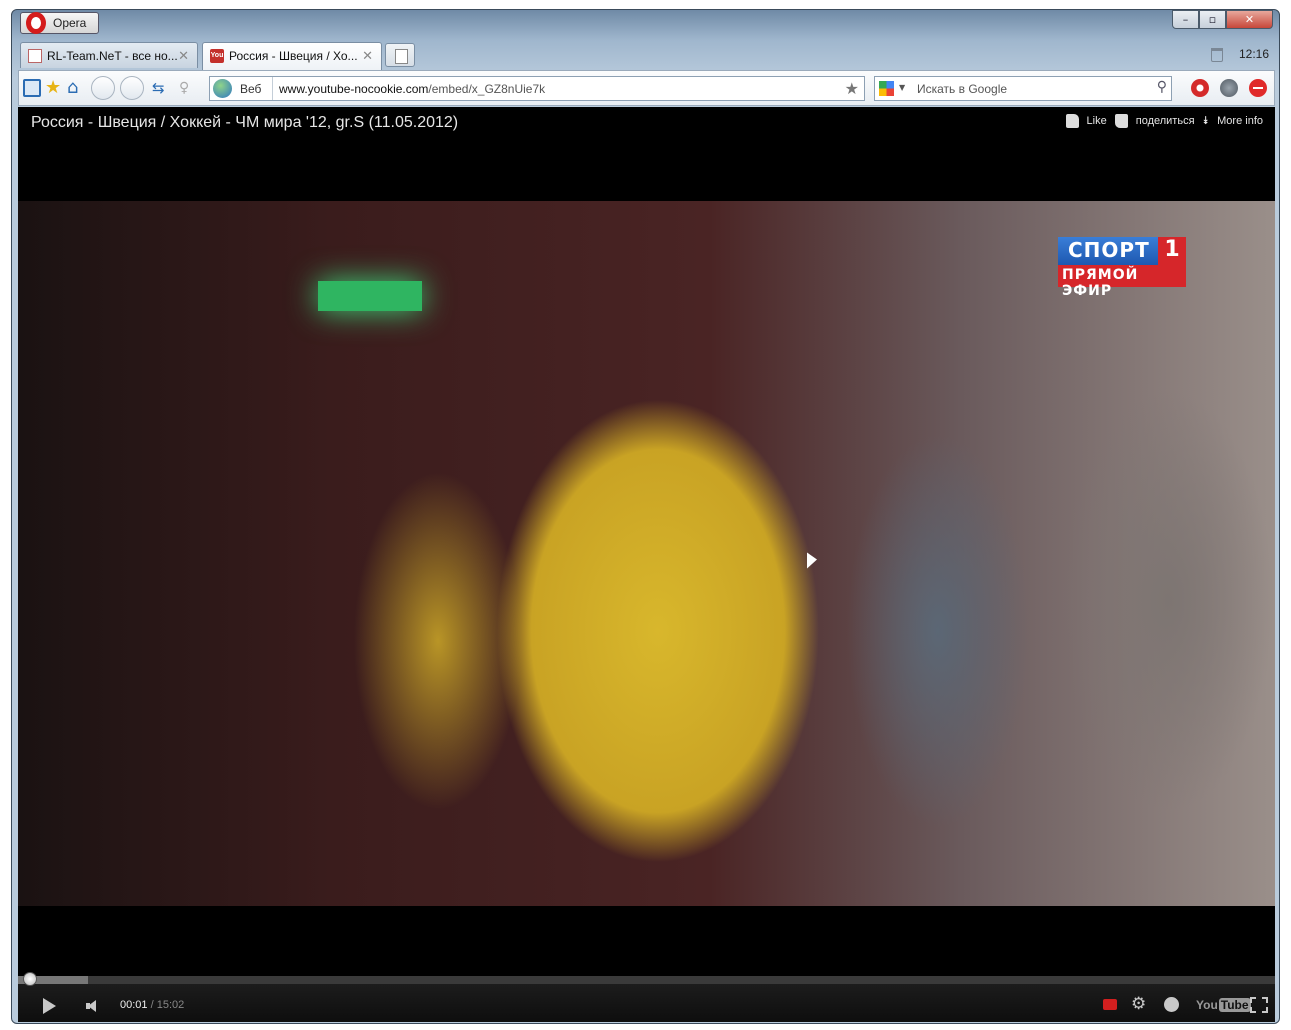  Describe the element at coordinates (1253, 54) in the screenshot. I see `clock: 12:16` at that location.